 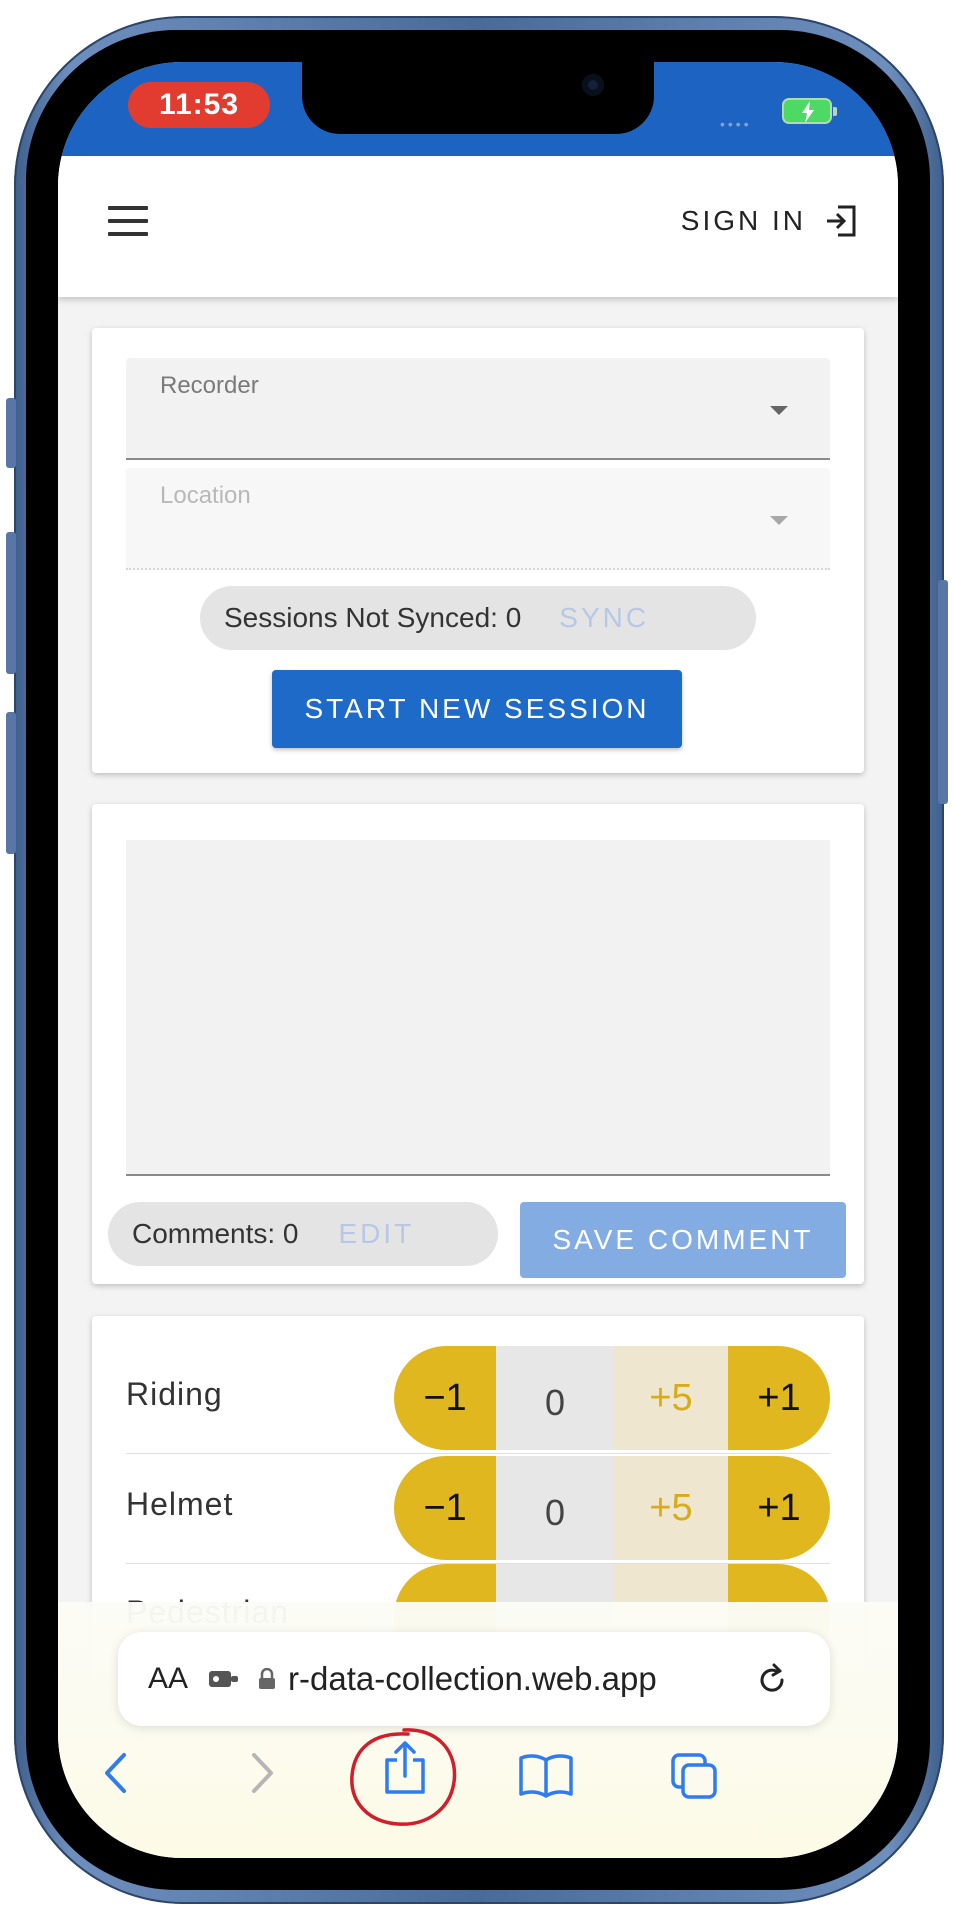 What do you see at coordinates (478, 409) in the screenshot?
I see `recorder-select: Recorder` at bounding box center [478, 409].